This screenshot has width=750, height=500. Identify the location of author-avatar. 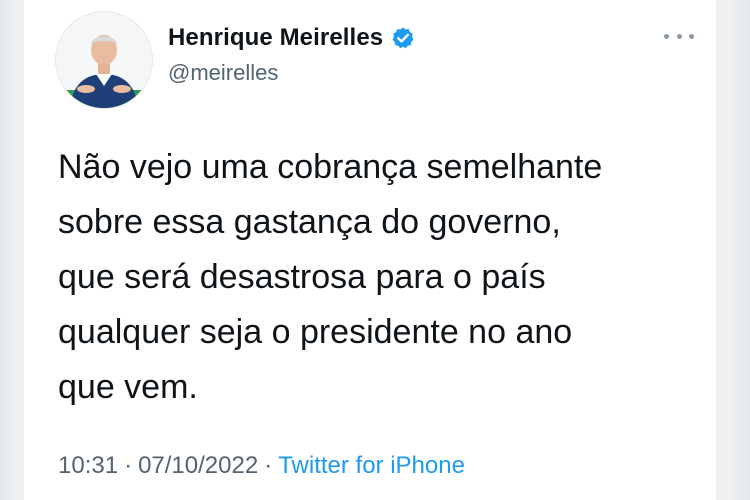
(104, 60).